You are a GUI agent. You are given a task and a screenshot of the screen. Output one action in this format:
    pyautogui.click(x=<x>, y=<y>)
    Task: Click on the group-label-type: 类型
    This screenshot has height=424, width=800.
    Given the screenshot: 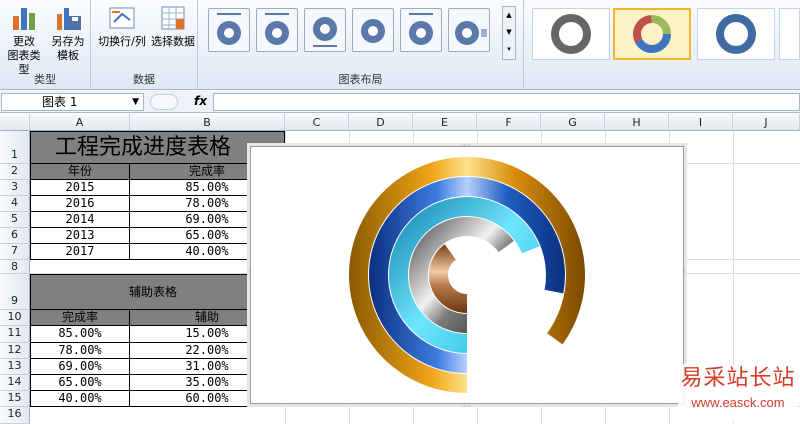 What is the action you would take?
    pyautogui.click(x=45, y=79)
    